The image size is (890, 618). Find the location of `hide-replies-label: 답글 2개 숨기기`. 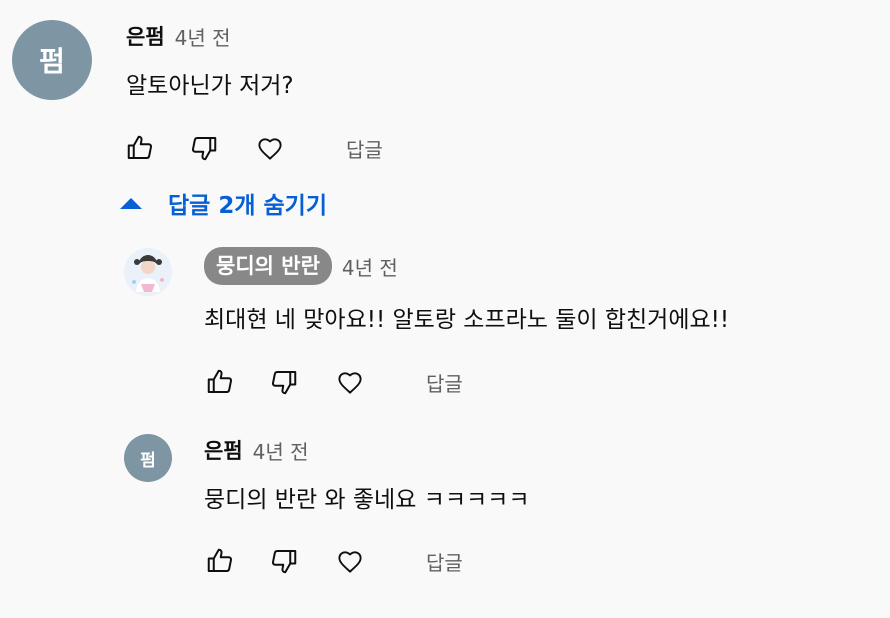

hide-replies-label: 답글 2개 숨기기 is located at coordinates (247, 206).